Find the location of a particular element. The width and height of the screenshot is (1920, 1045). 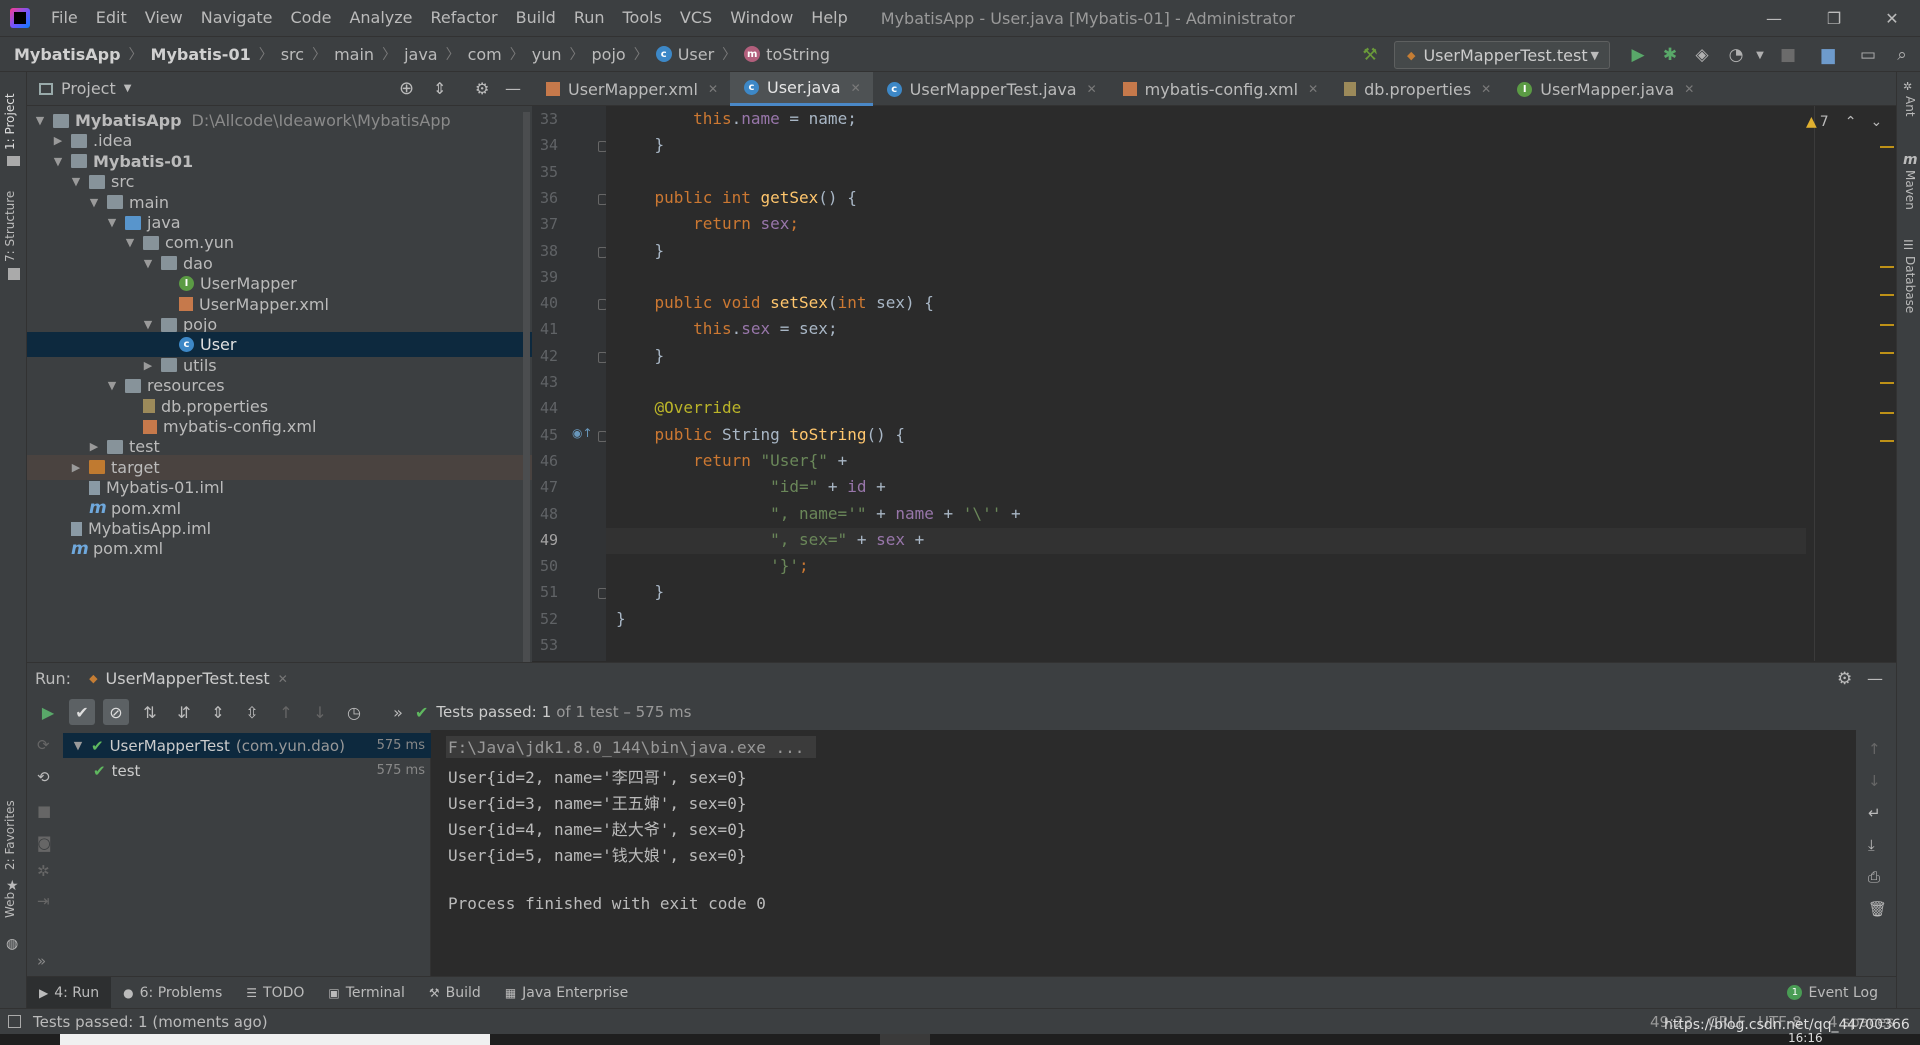

expand-all-icon: ⇕ is located at coordinates (218, 712).